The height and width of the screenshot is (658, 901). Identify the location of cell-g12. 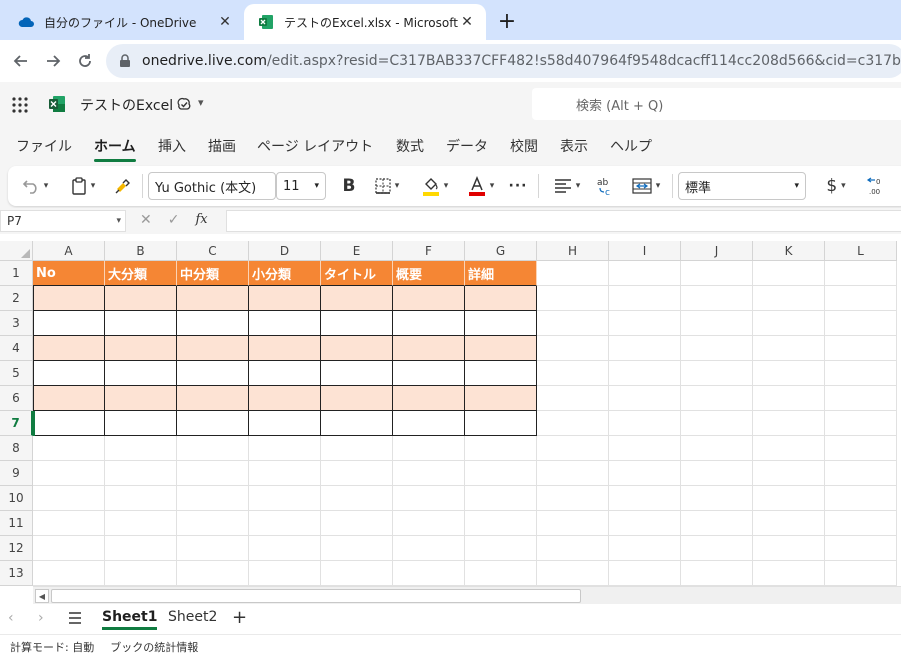
(501, 548).